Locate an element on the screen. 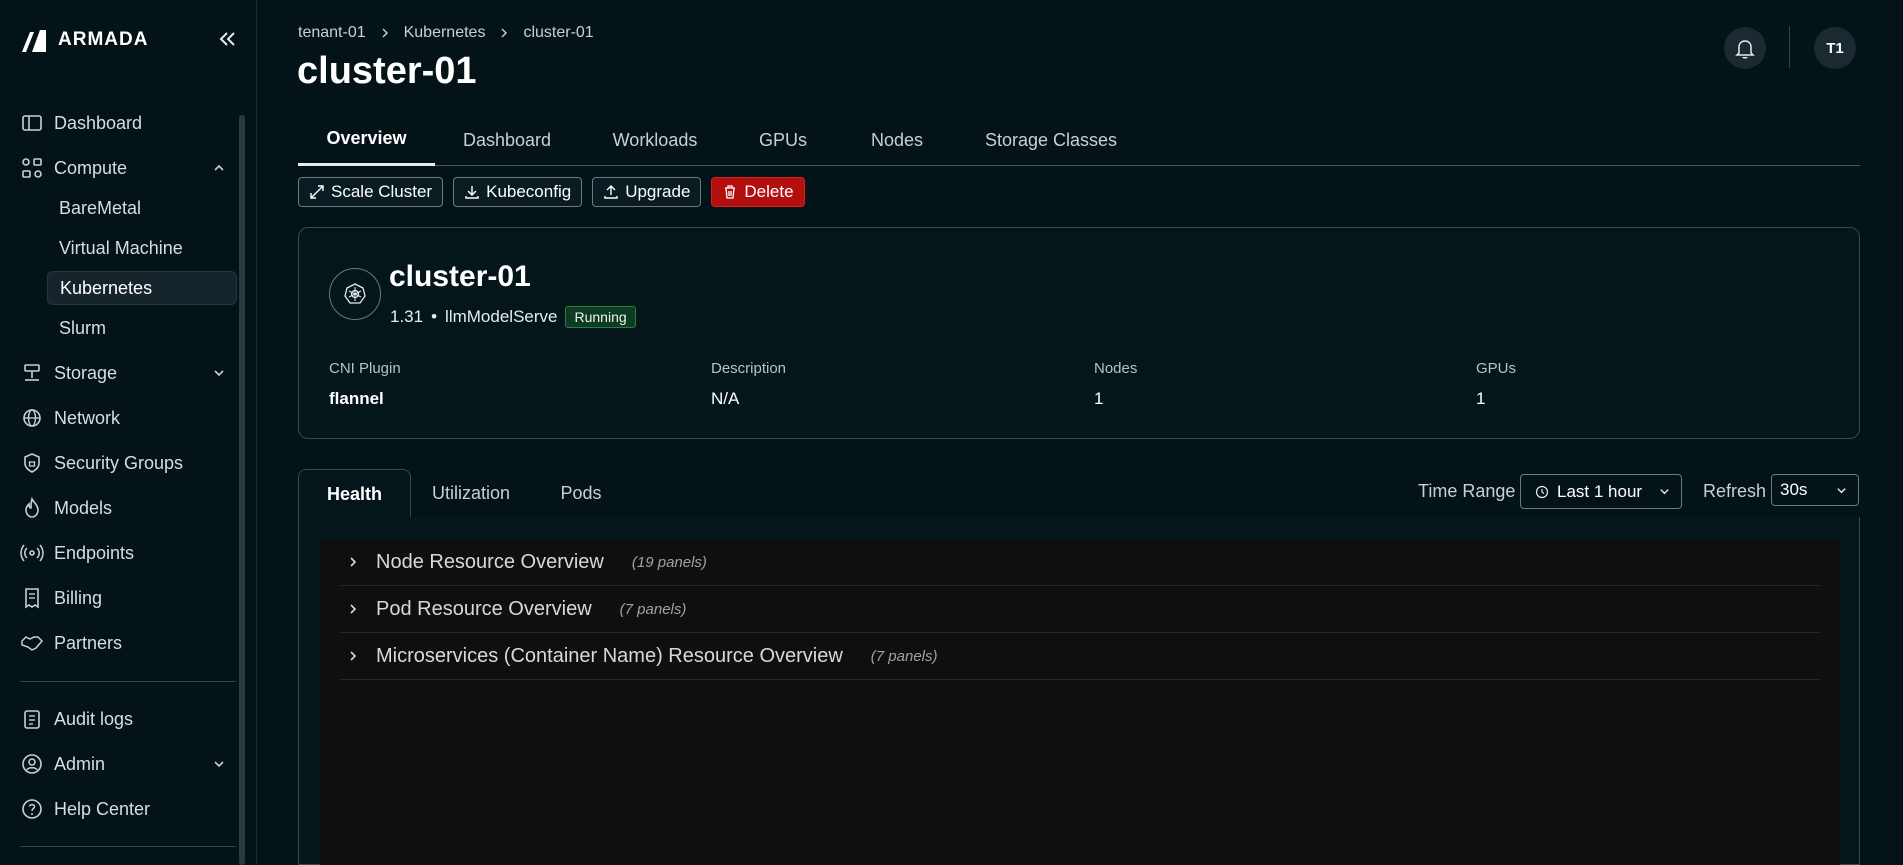 The width and height of the screenshot is (1903, 865). time-range-label: Time Range is located at coordinates (1467, 491).